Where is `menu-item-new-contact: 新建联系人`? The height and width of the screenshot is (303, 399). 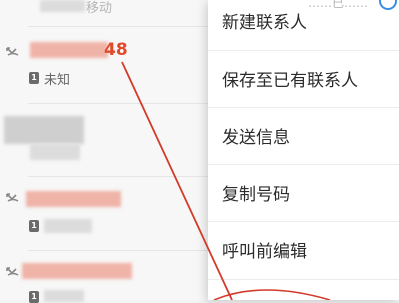
menu-item-new-contact: 新建联系人 is located at coordinates (303, 24).